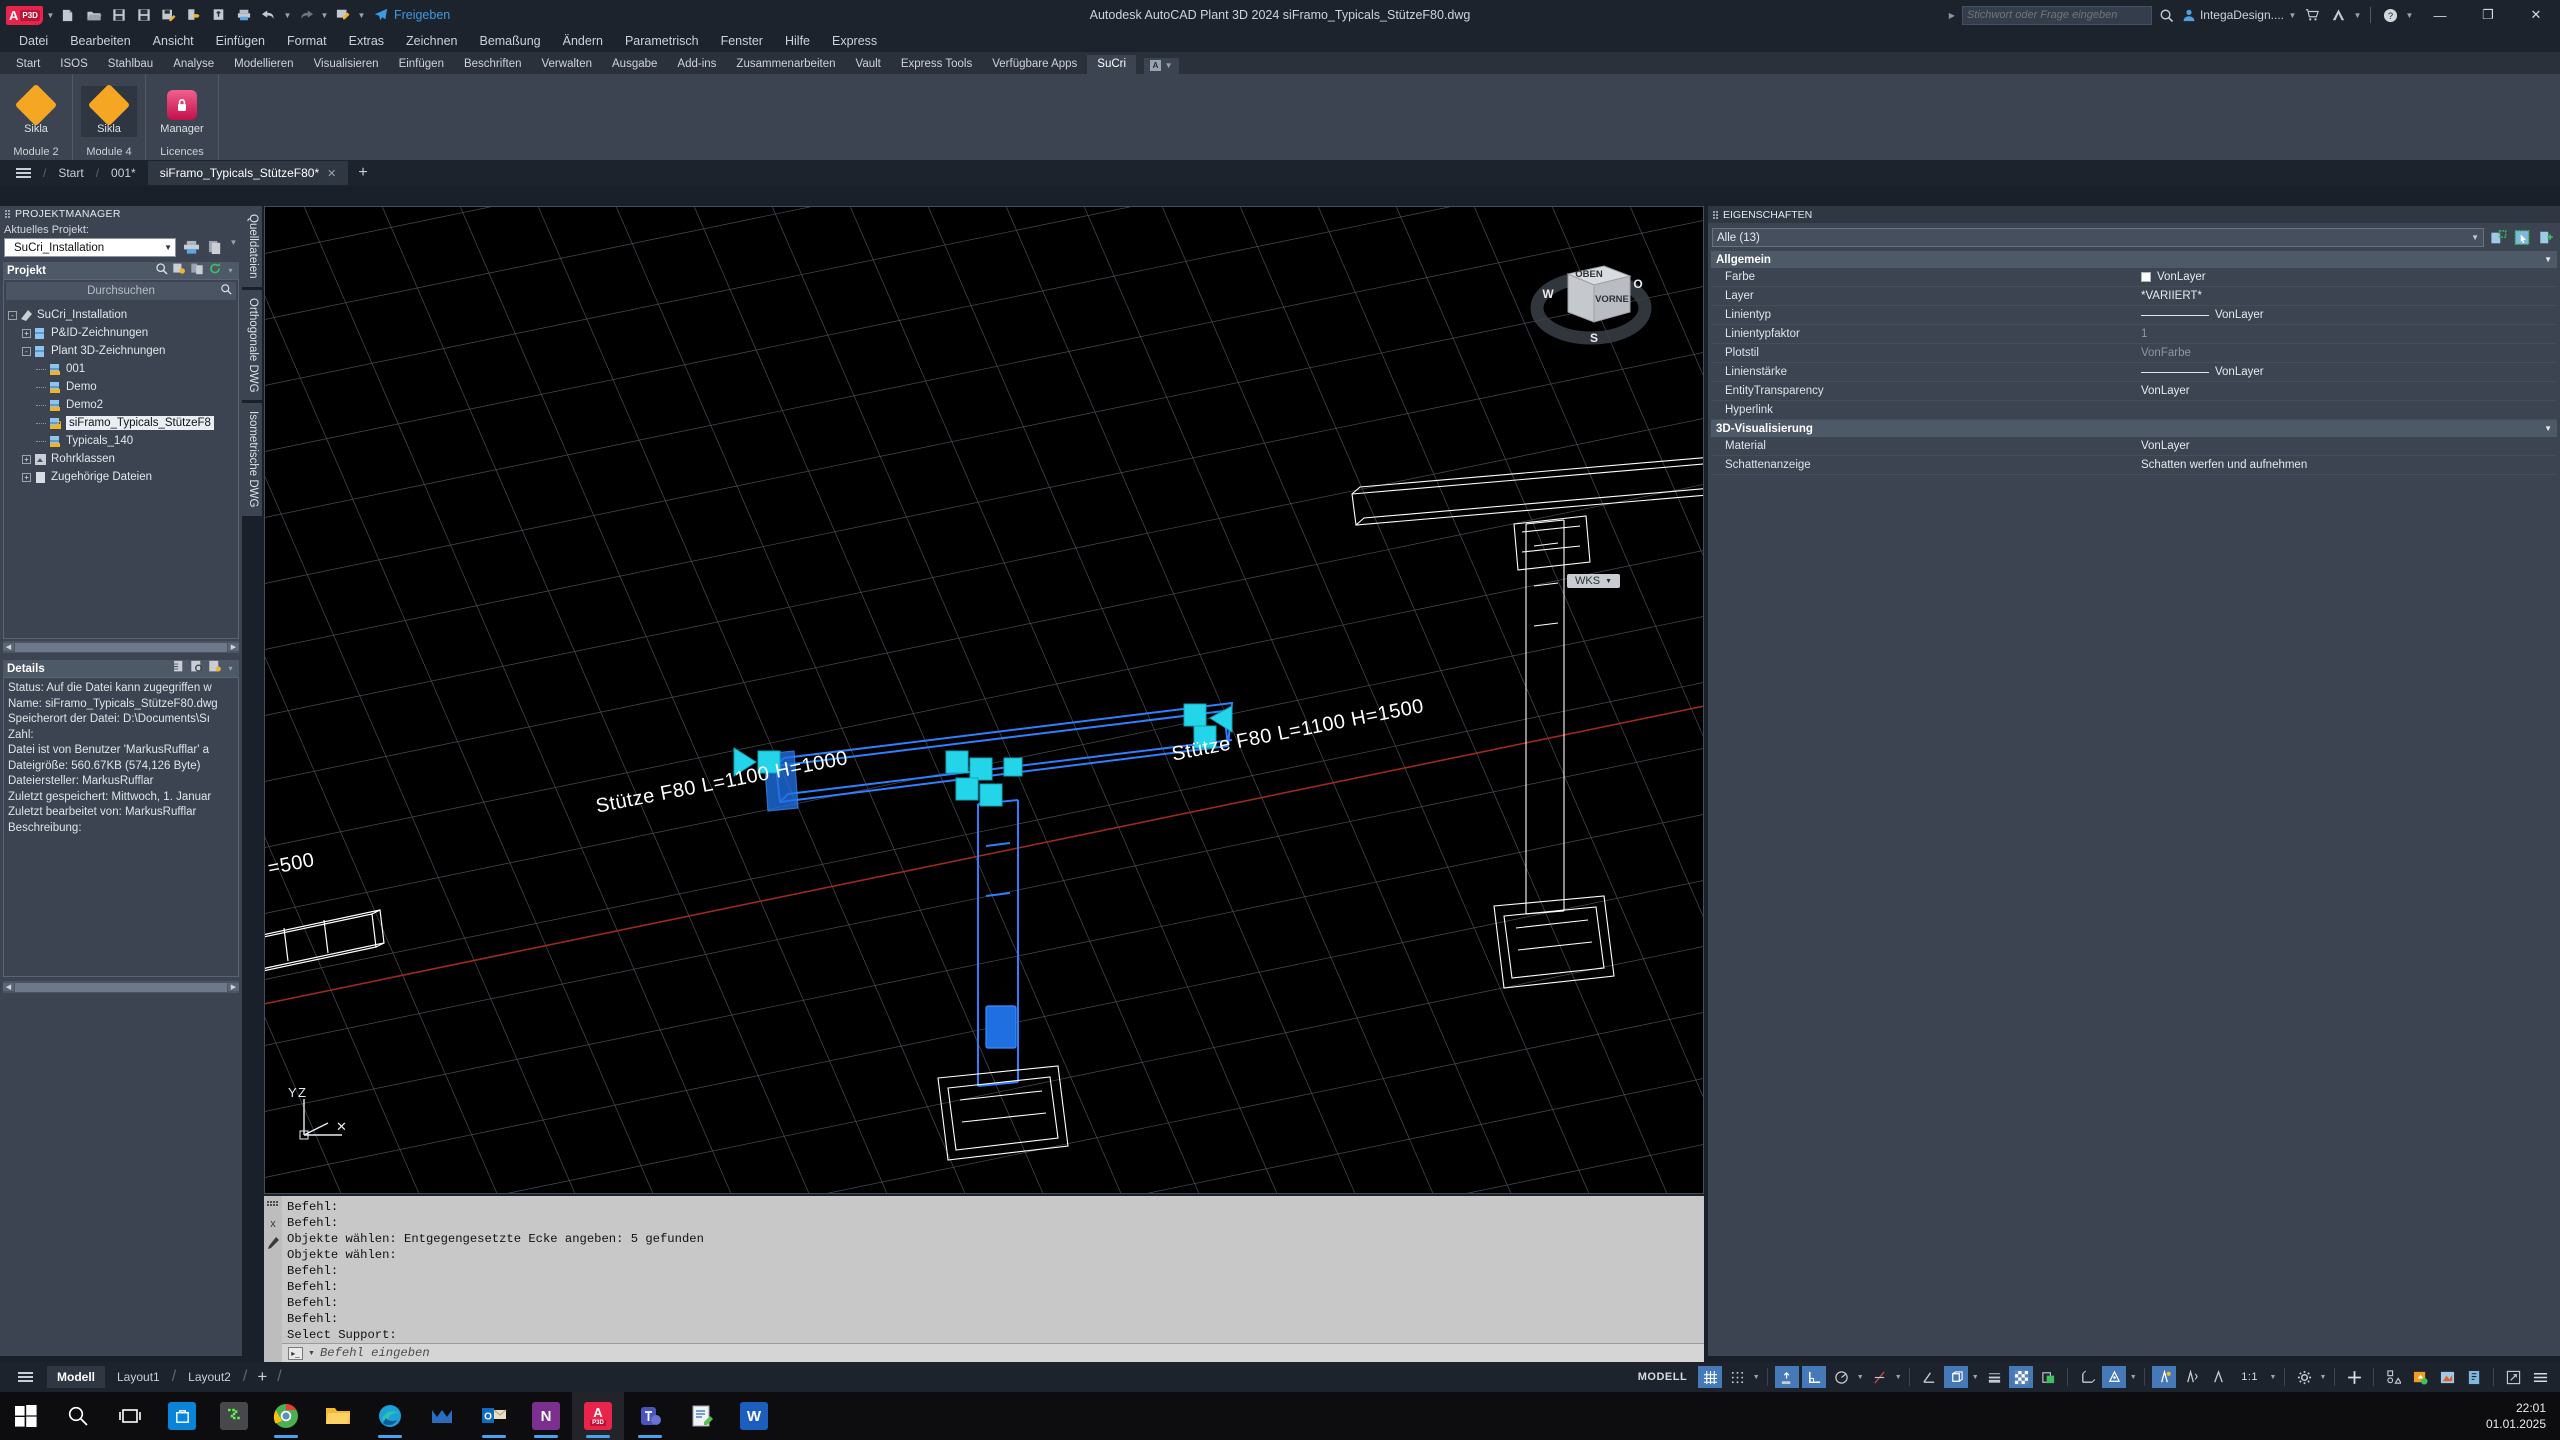 This screenshot has width=2560, height=1440. Describe the element at coordinates (100, 41) in the screenshot. I see `menu-item-bearbeiten: Bearbeiten` at that location.